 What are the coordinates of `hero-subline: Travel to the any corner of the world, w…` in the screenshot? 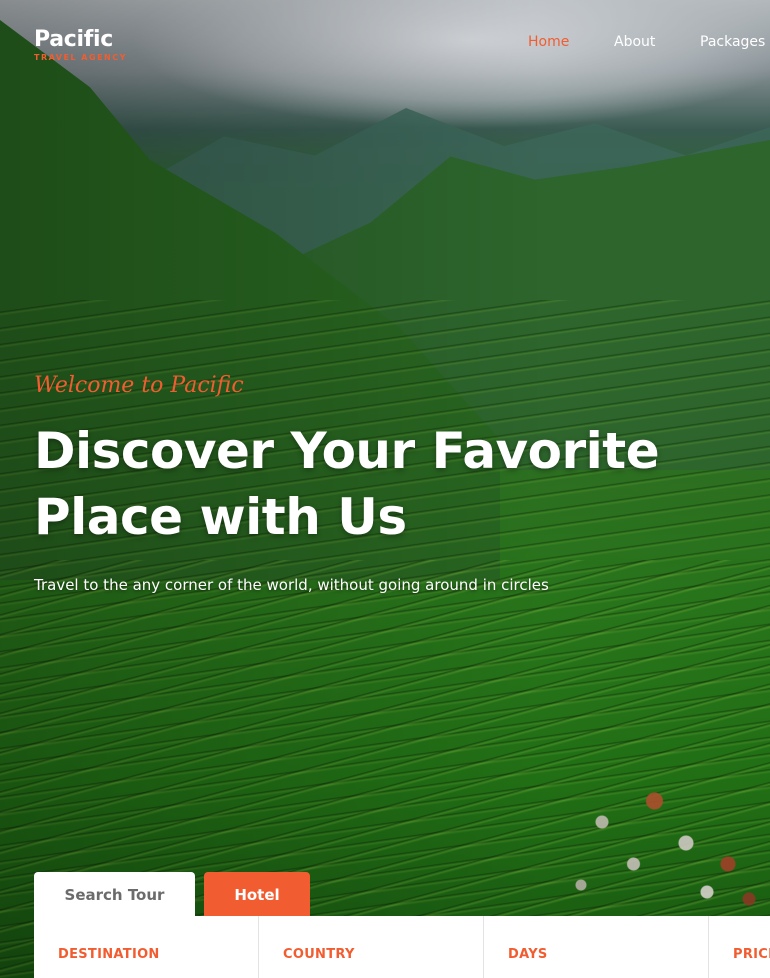 It's located at (291, 585).